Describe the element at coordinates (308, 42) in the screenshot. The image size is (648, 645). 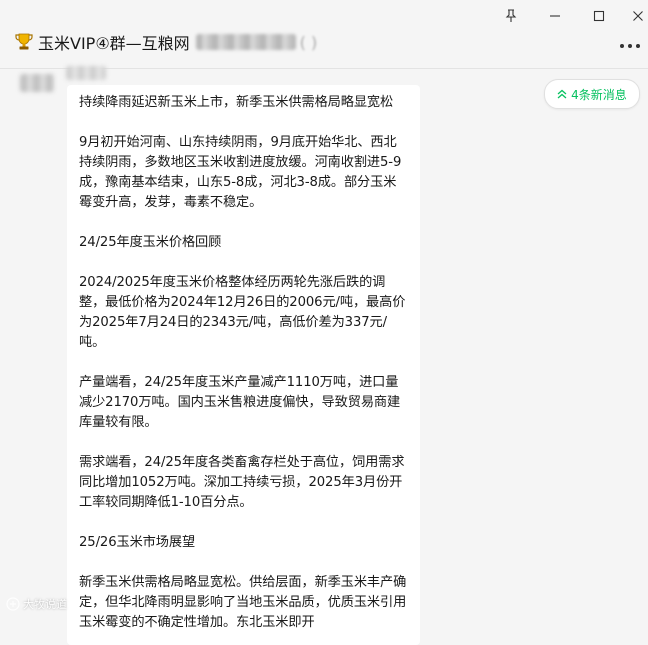
I see `chat-title-suffix: ( )` at that location.